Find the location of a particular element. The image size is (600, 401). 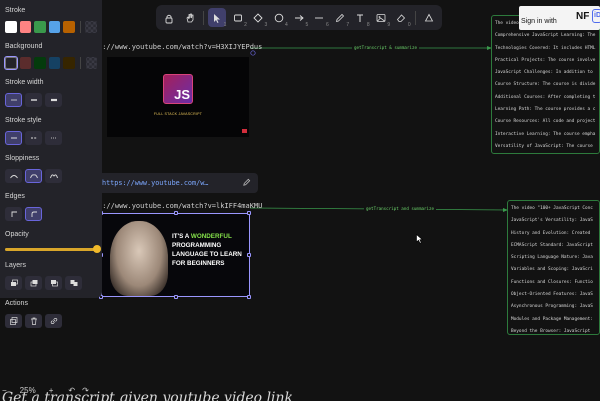

extra-tools-tool-button is located at coordinates (429, 17).